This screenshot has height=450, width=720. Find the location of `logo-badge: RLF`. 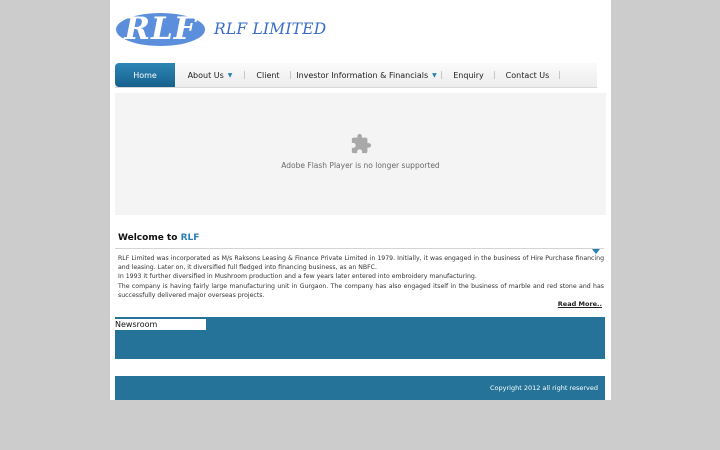

logo-badge: RLF is located at coordinates (160, 29).